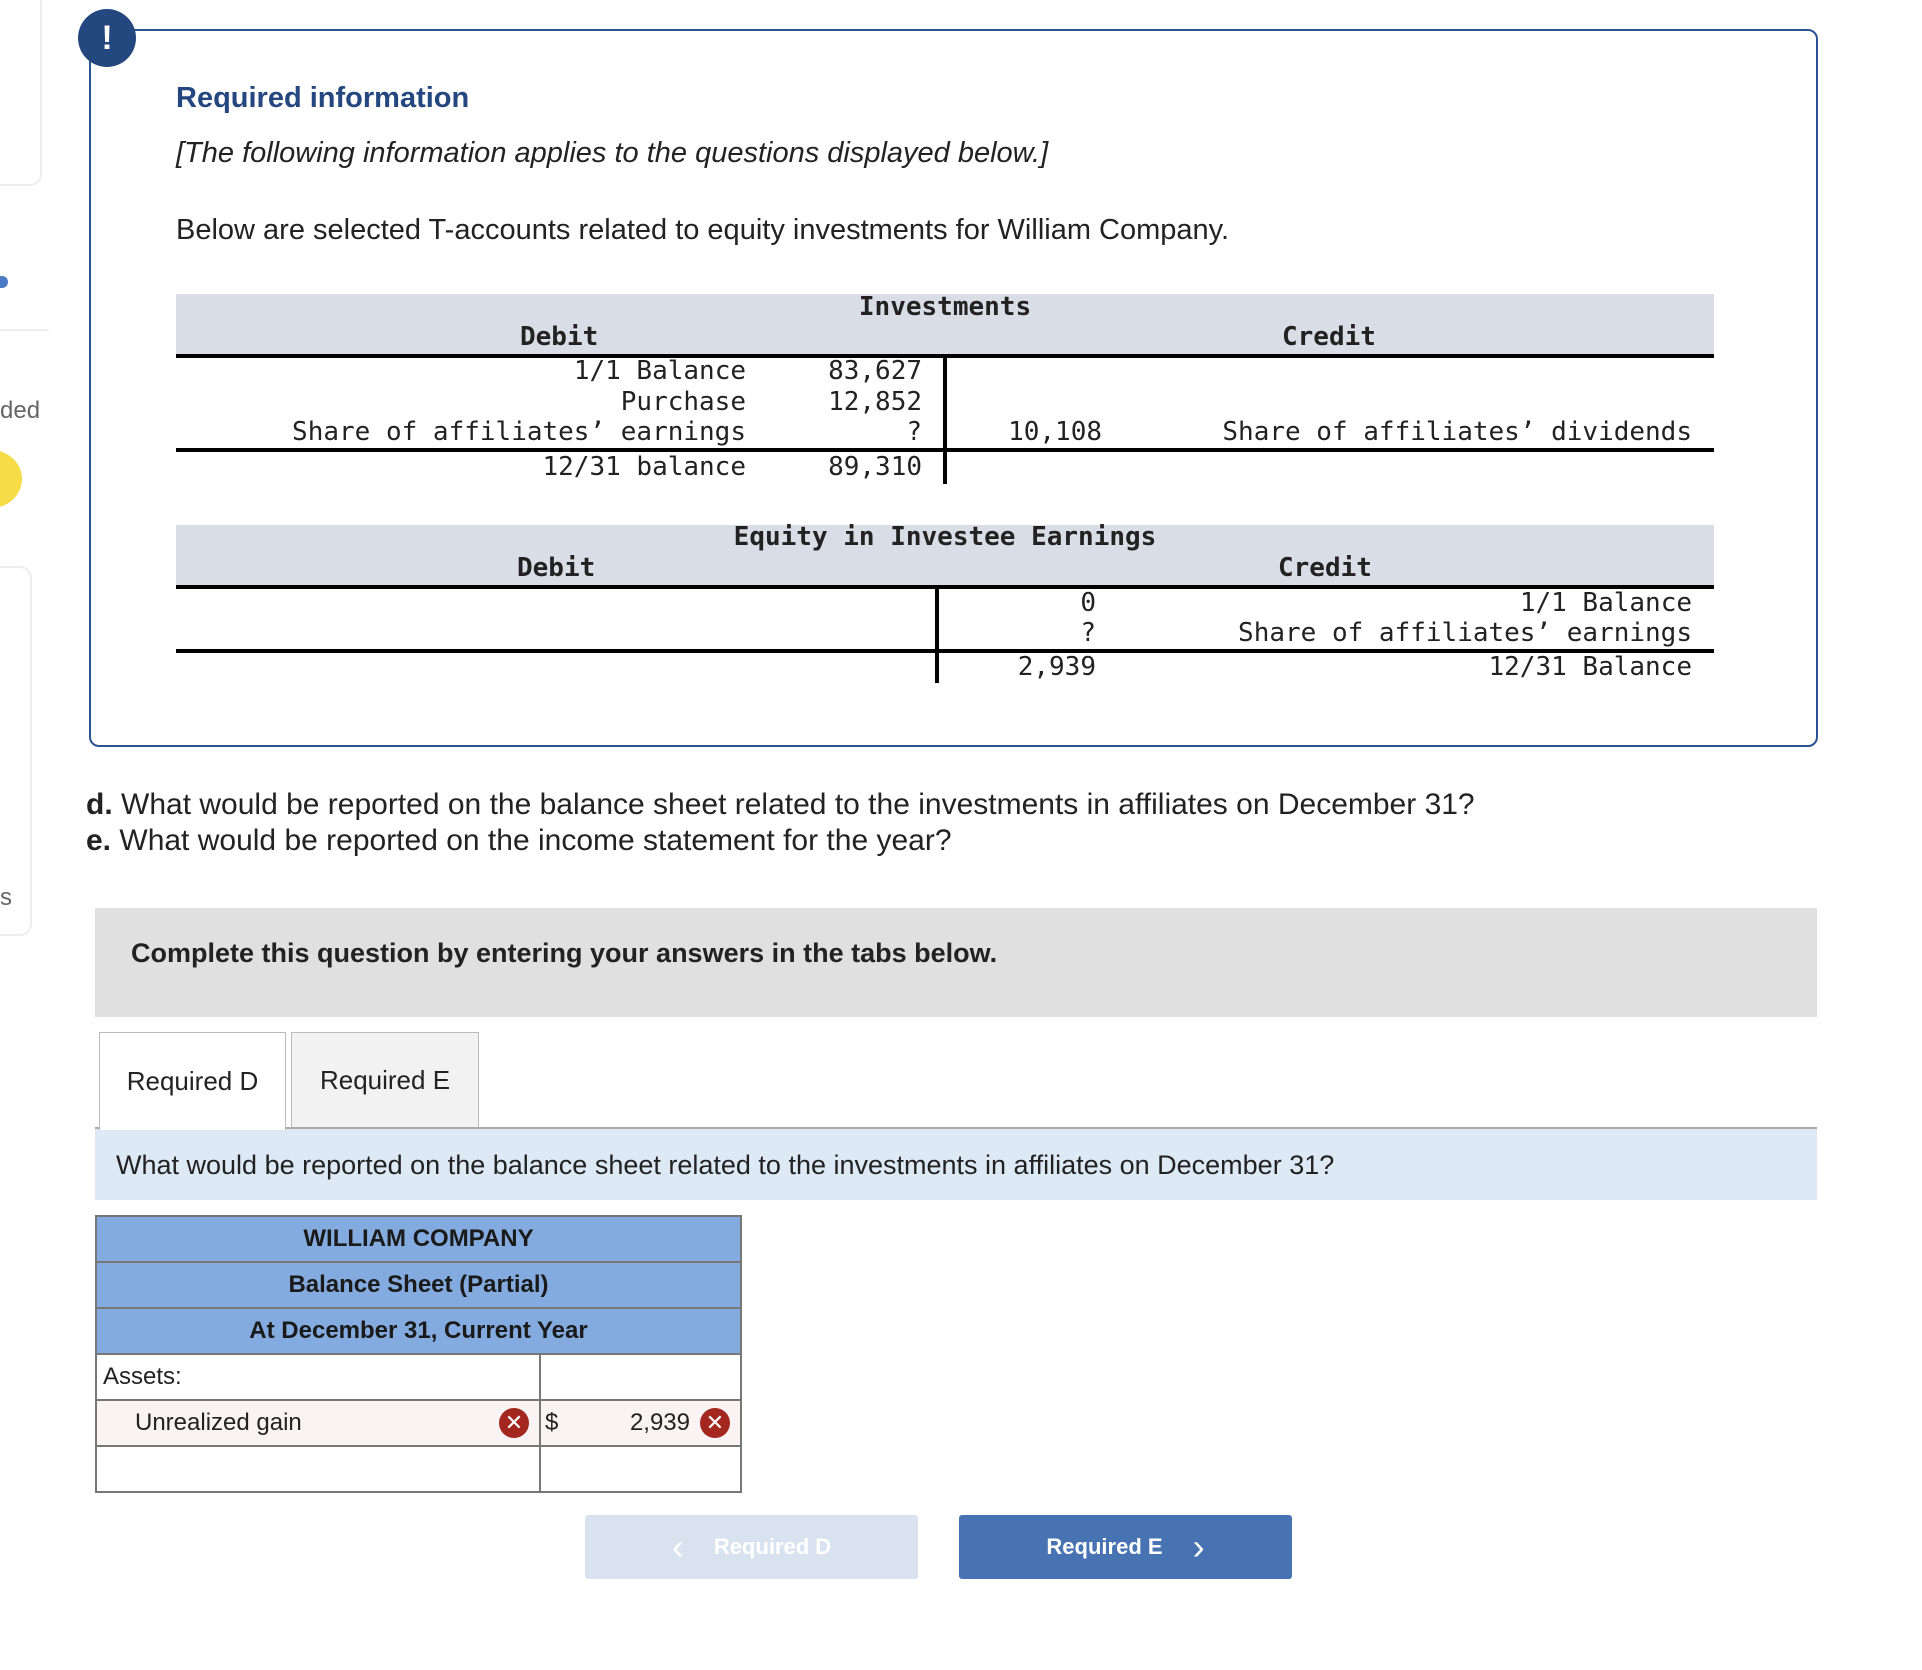  What do you see at coordinates (677, 1546) in the screenshot?
I see `chevron-left-icon: ‹` at bounding box center [677, 1546].